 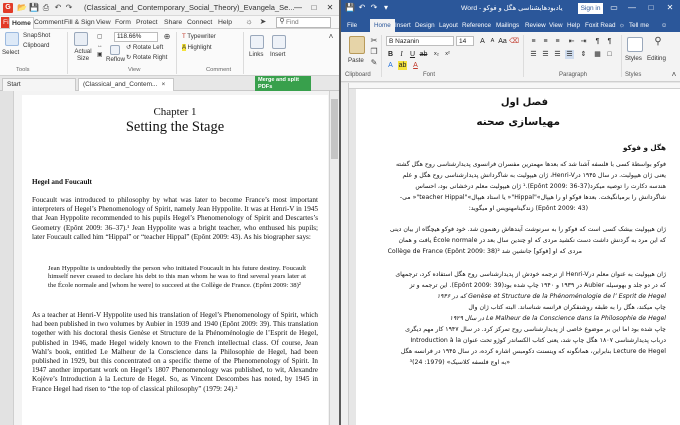 I want to click on links-button: Links, so click(x=256, y=55).